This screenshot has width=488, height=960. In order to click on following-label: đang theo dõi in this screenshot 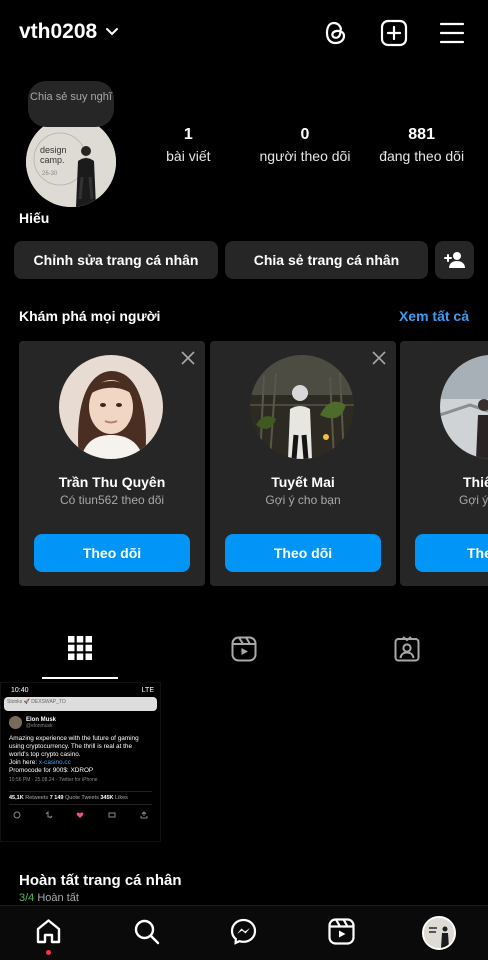, I will do `click(422, 156)`.